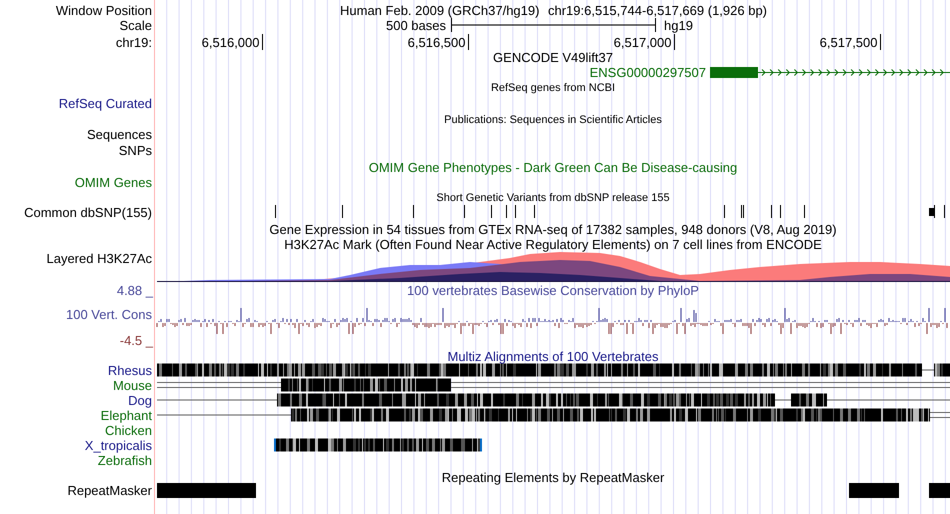  Describe the element at coordinates (437, 42) in the screenshot. I see `ruler-label: 6,516,500` at that location.